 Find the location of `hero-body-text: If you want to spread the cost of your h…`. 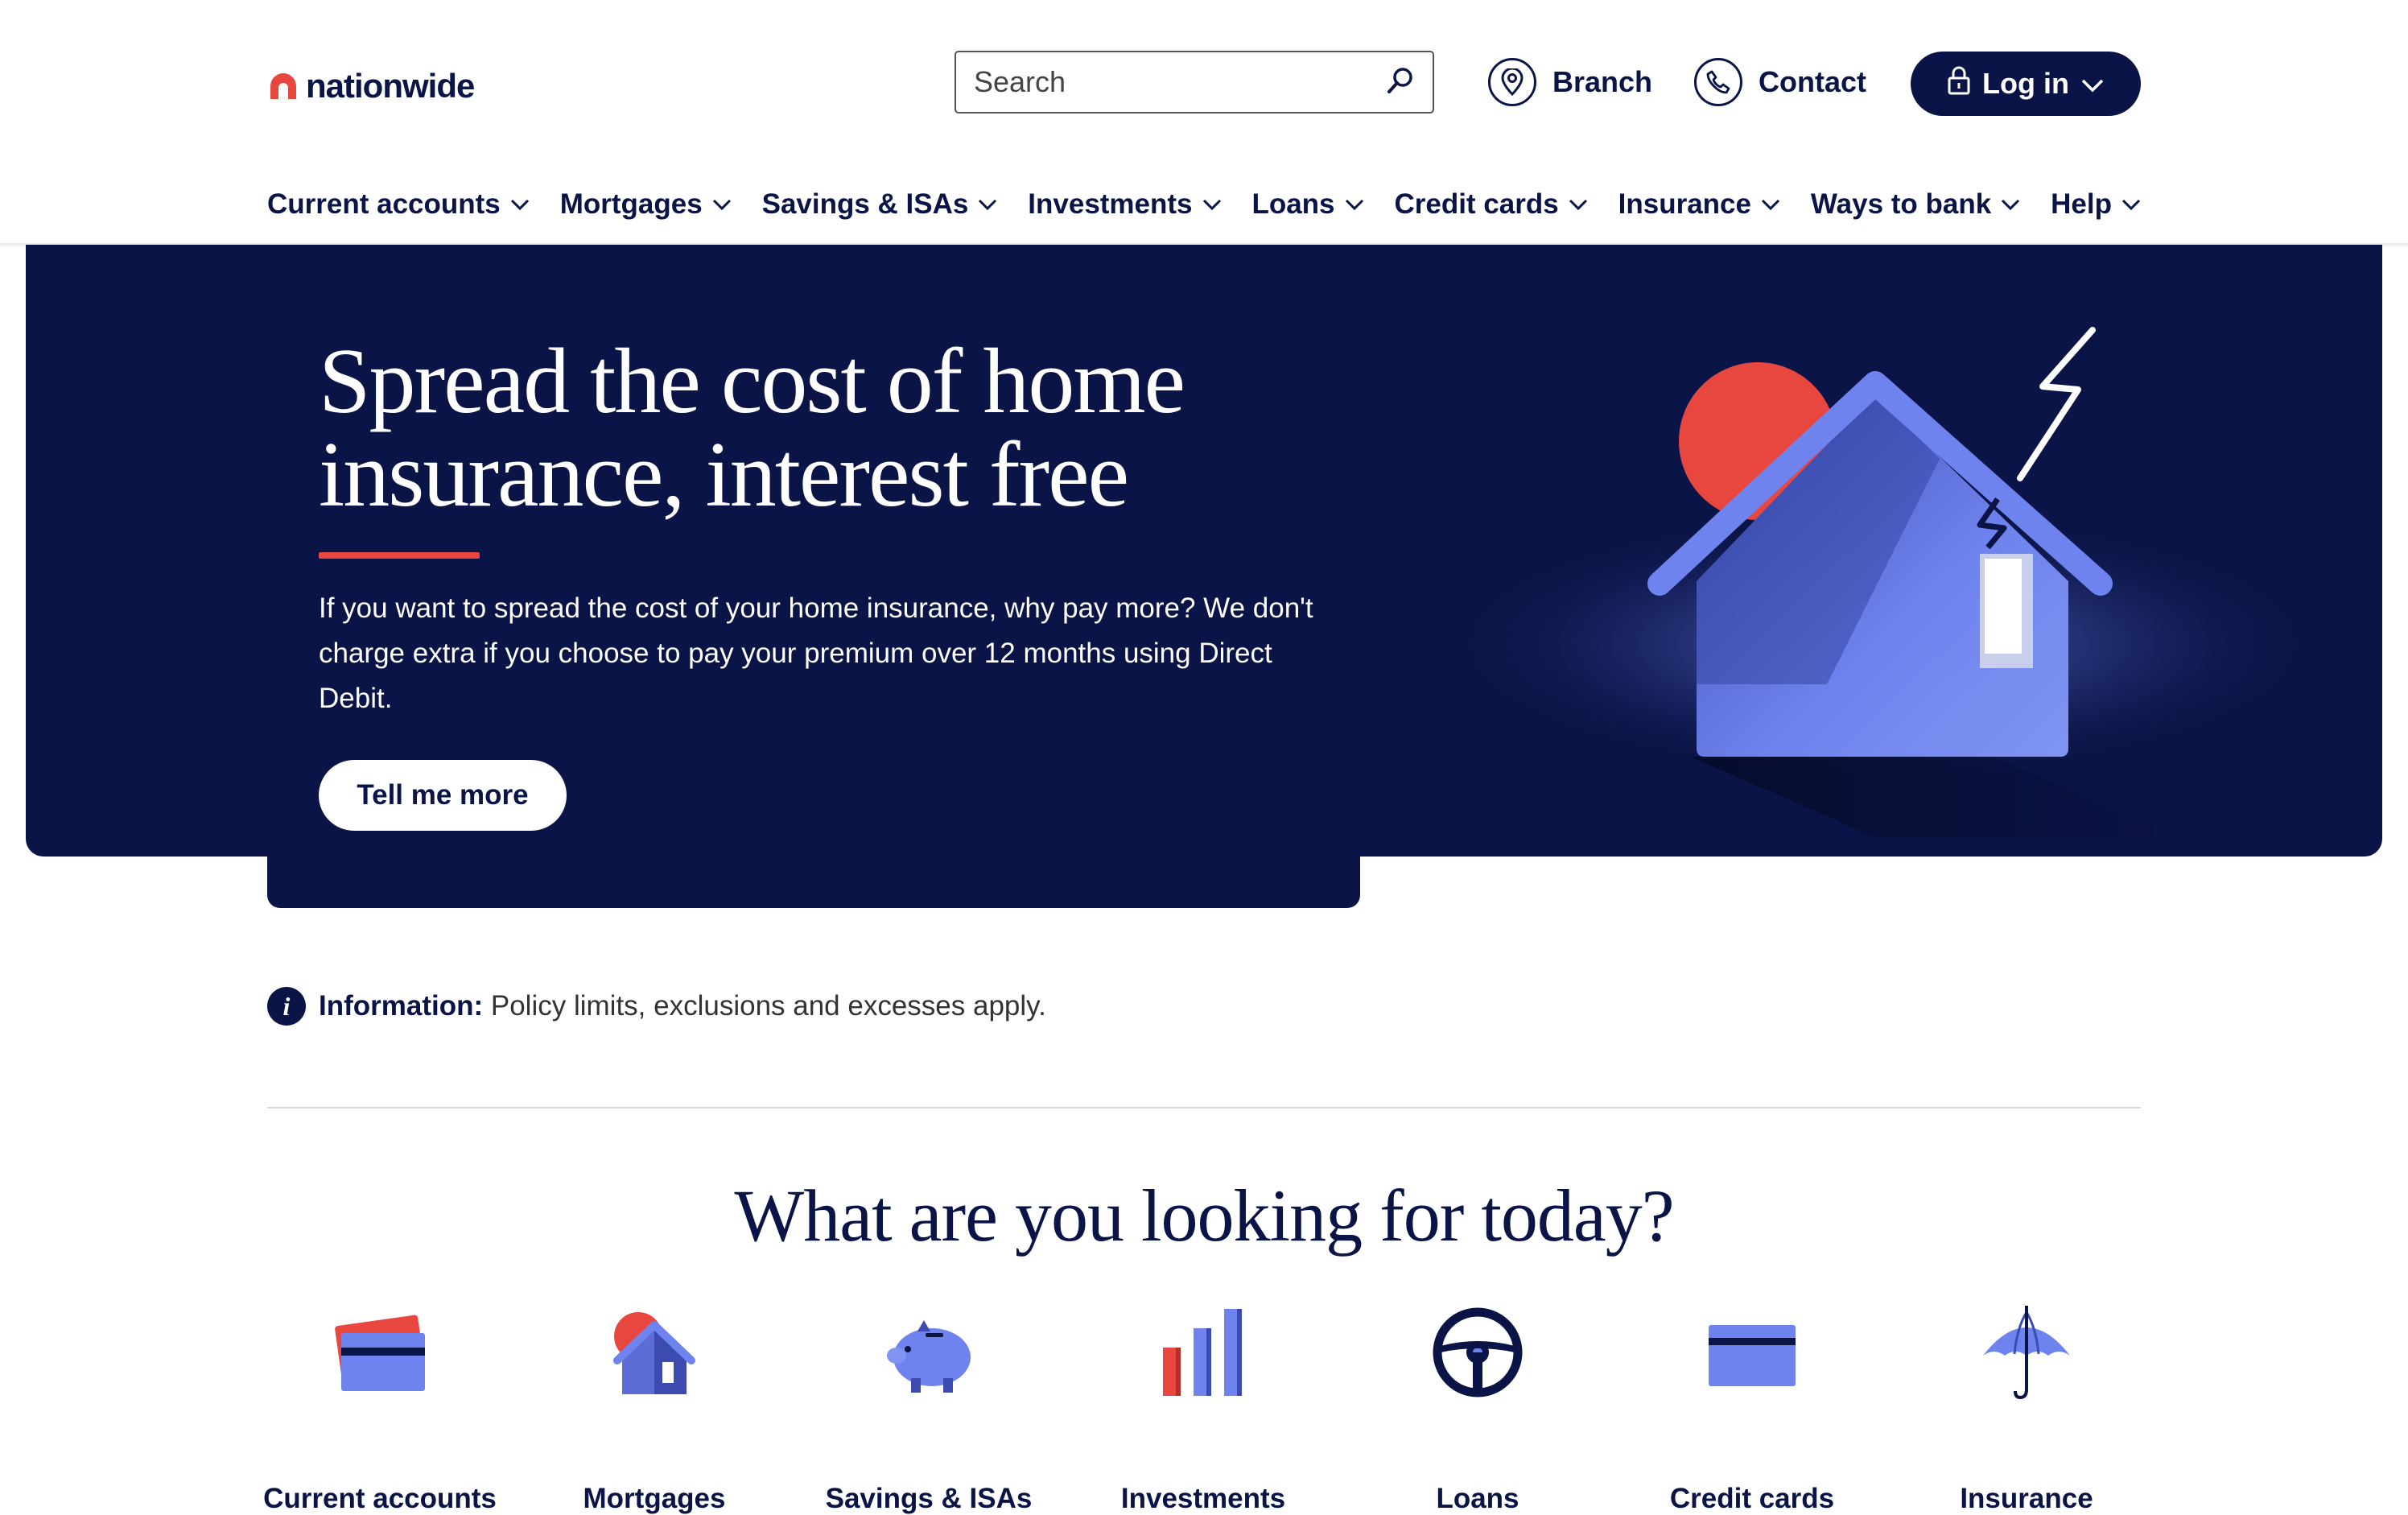

hero-body-text: If you want to spread the cost of your h… is located at coordinates (816, 653).